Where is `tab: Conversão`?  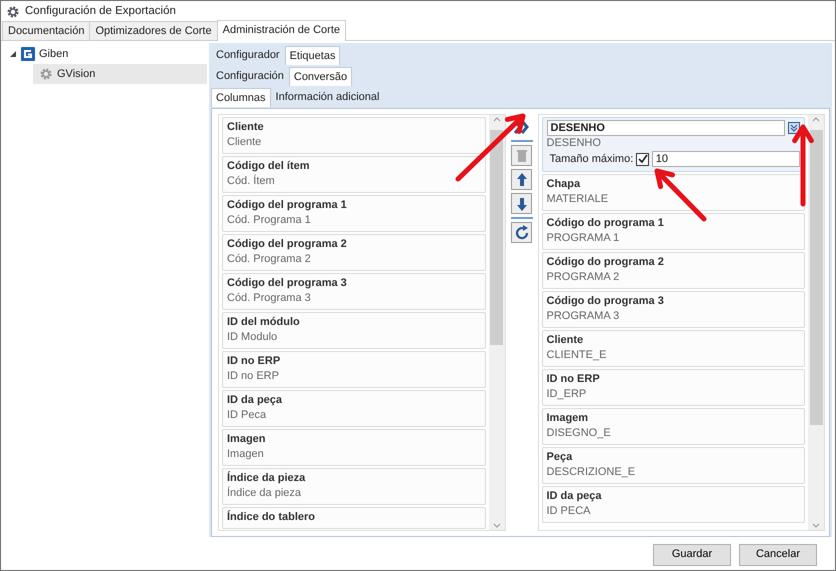
tab: Conversão is located at coordinates (320, 76).